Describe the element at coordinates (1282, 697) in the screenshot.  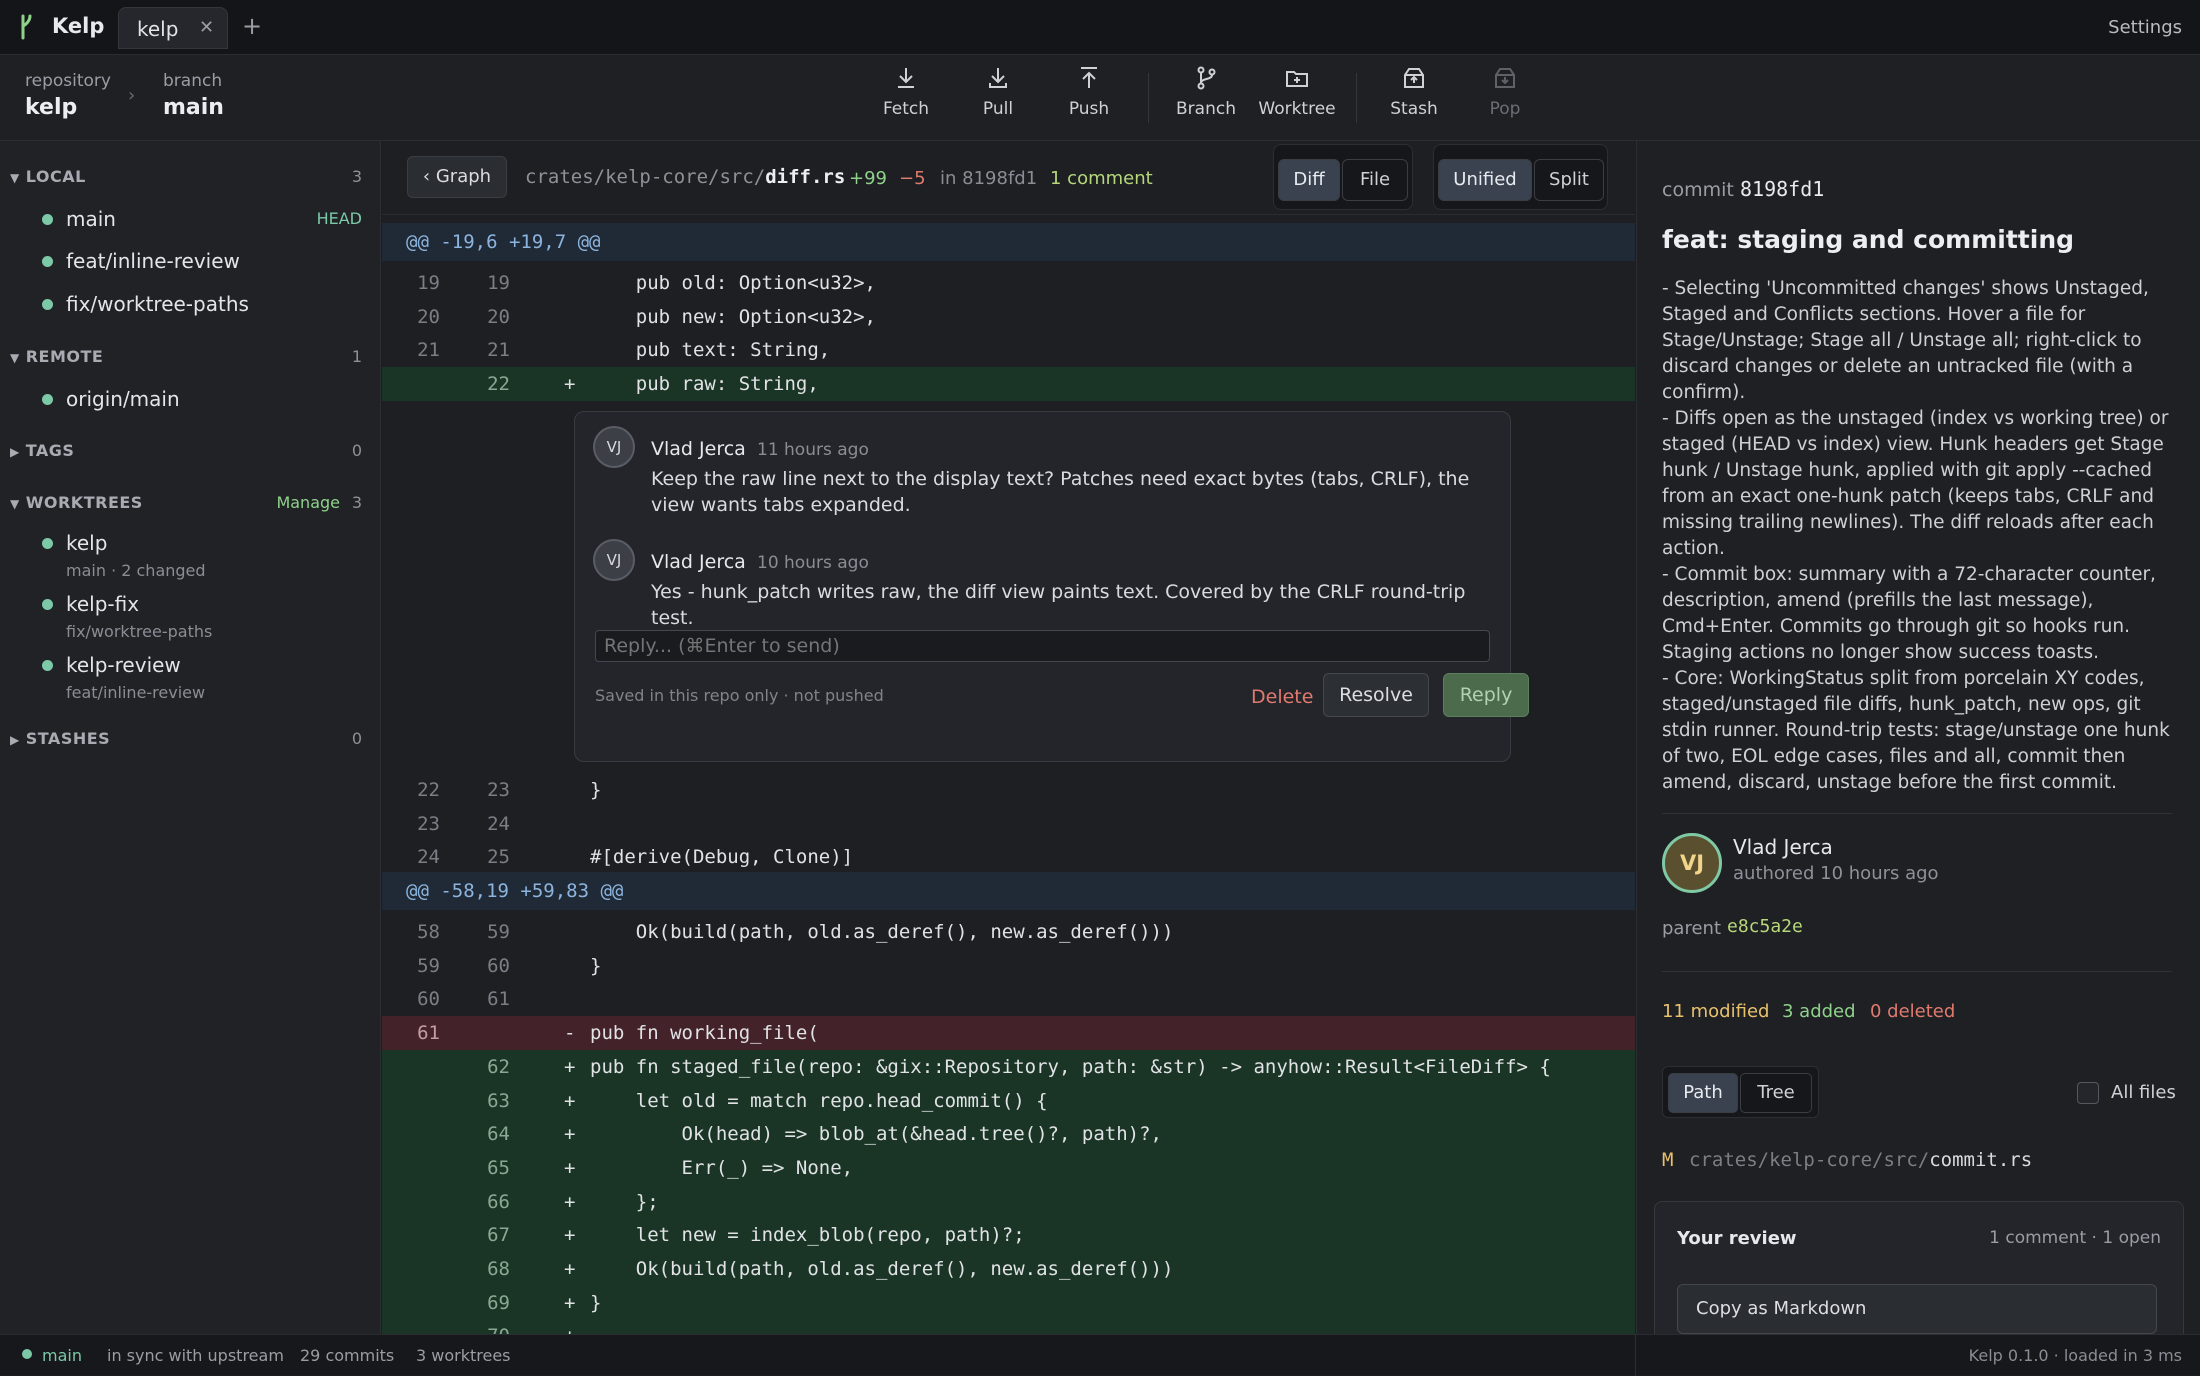
I see `delete-comment-button: Delete` at that location.